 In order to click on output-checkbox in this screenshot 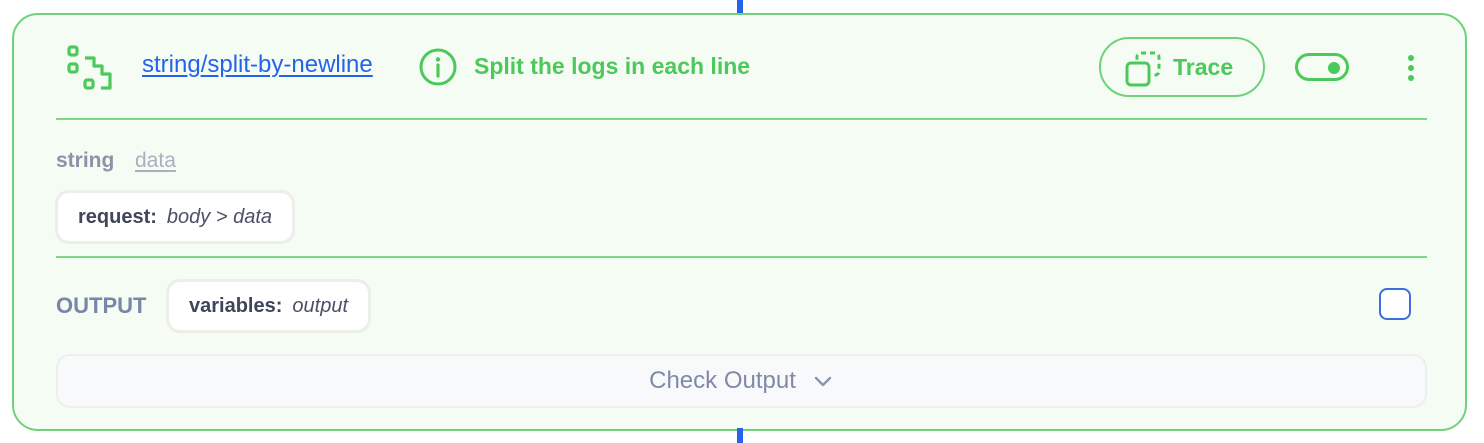, I will do `click(1395, 304)`.